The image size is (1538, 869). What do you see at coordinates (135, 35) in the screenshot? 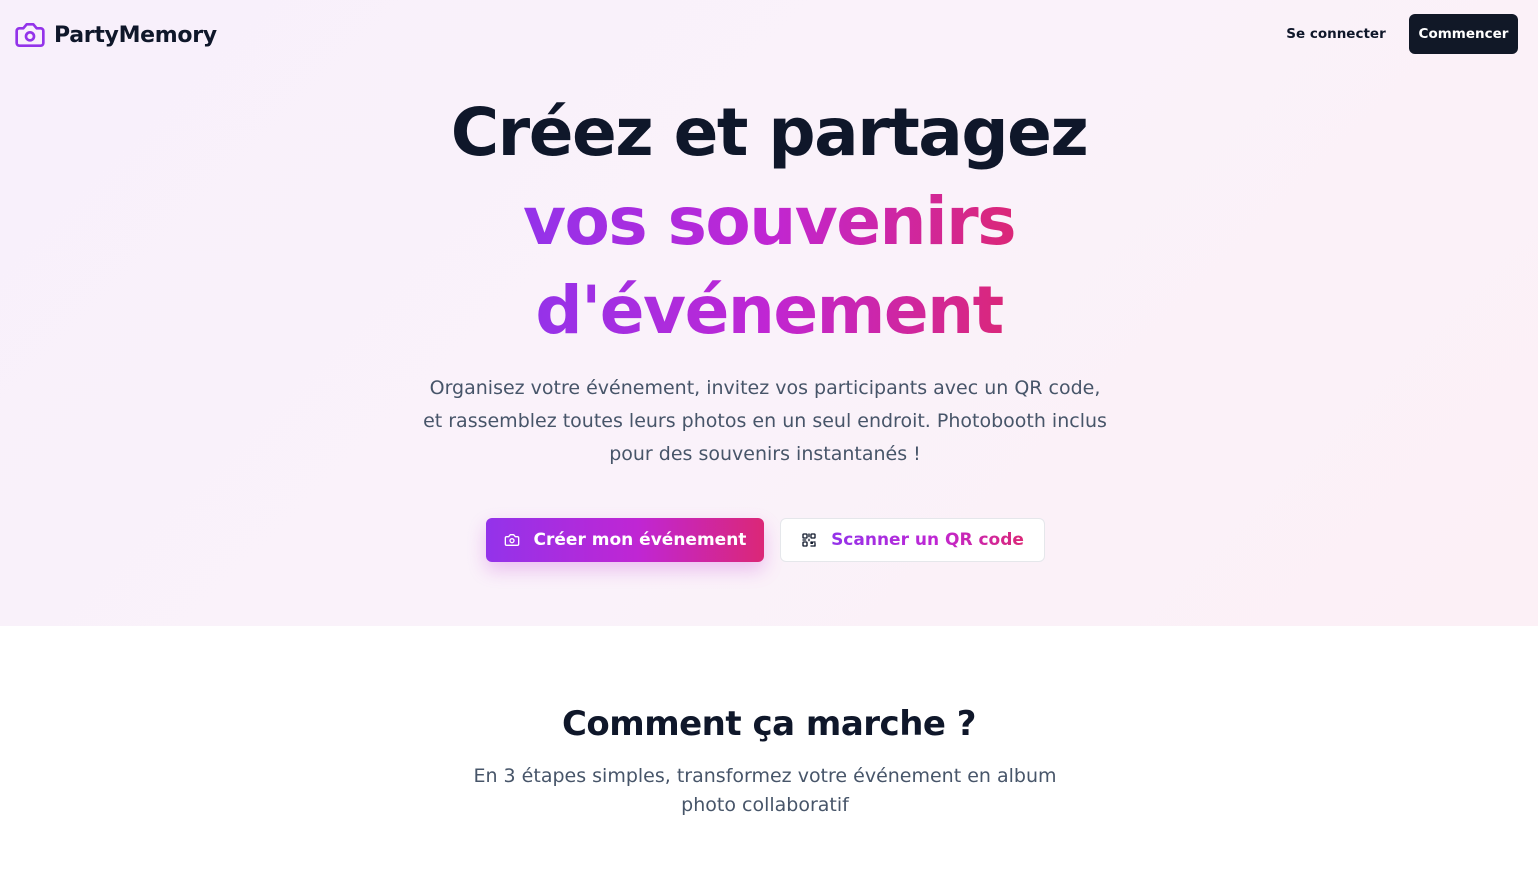
I see `brand-name: PartyMemory` at bounding box center [135, 35].